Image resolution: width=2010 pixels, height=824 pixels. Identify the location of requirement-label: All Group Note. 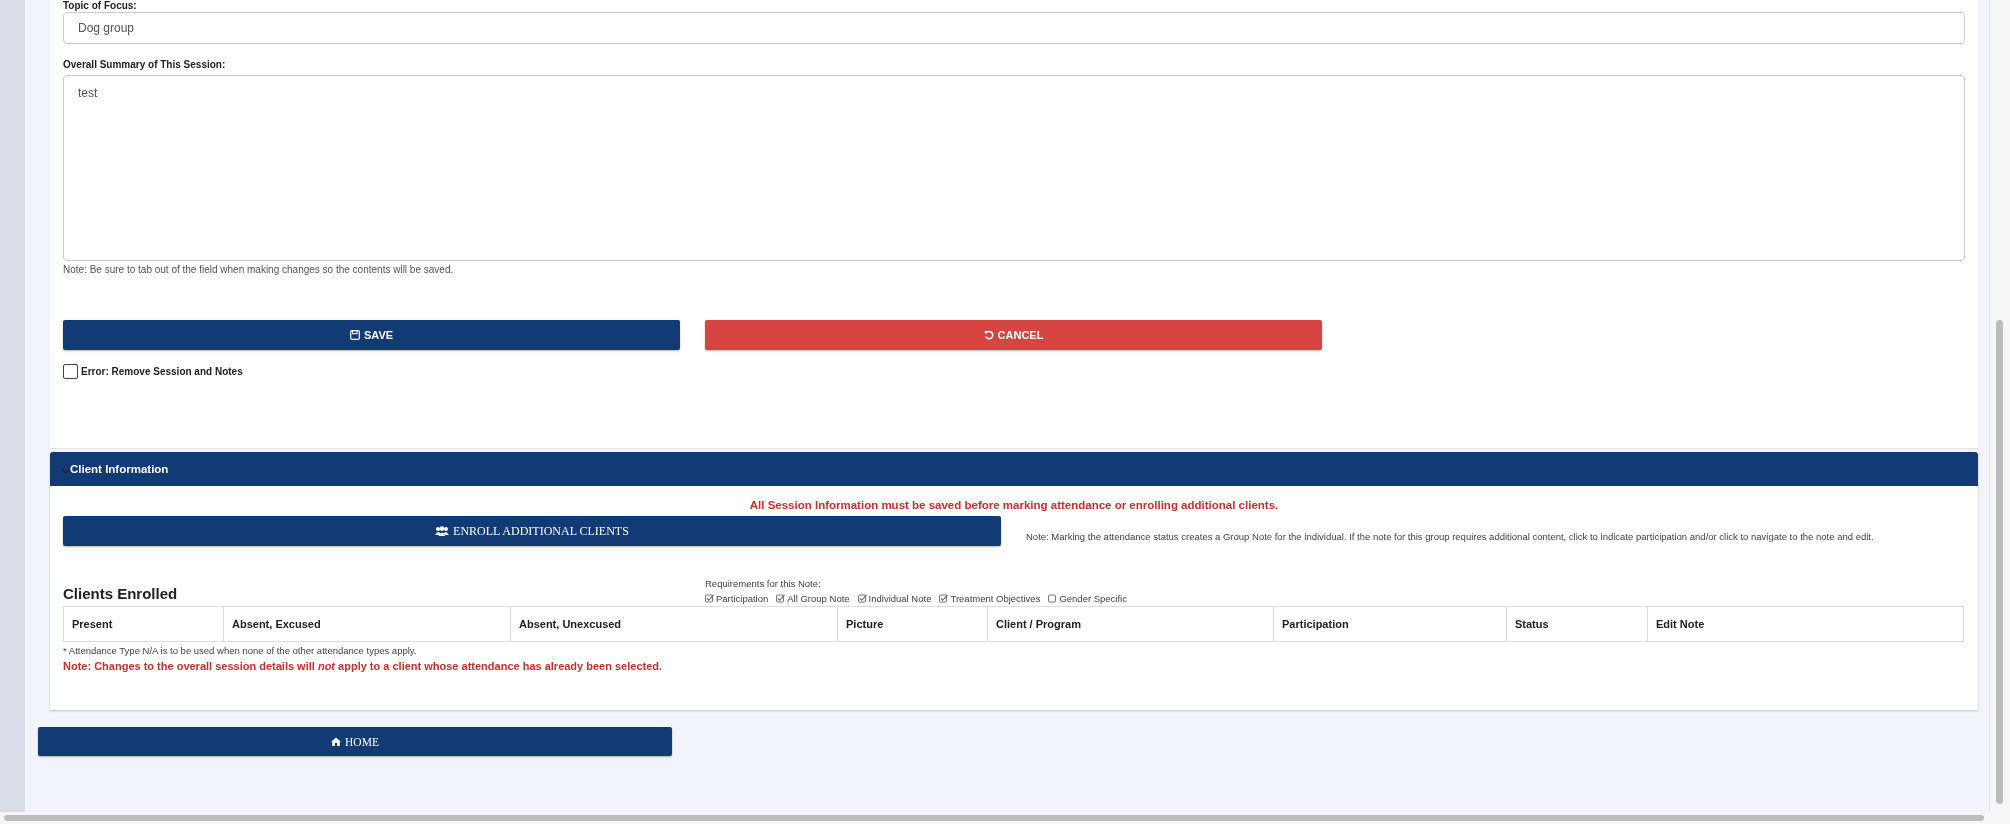
(818, 598).